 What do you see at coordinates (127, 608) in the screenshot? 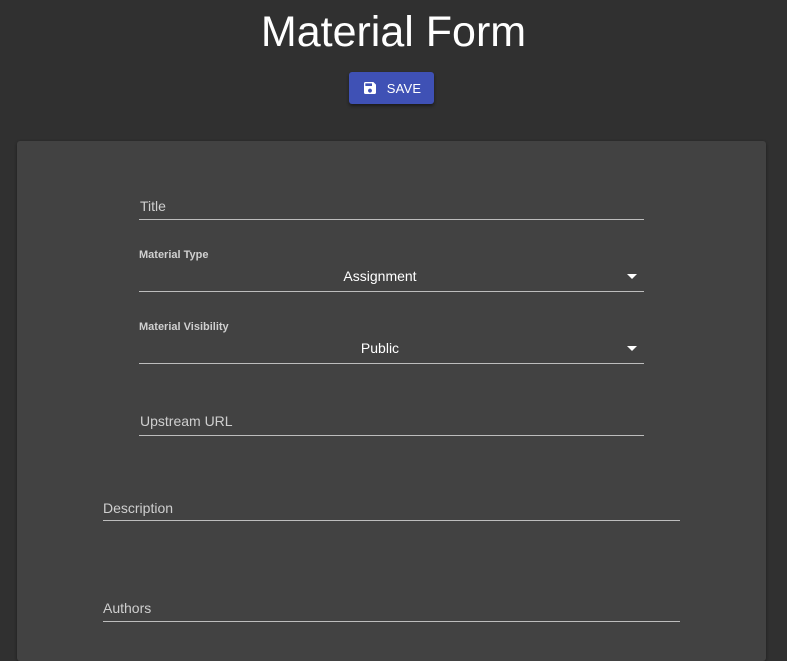
I see `authors-placeholder: Authors` at bounding box center [127, 608].